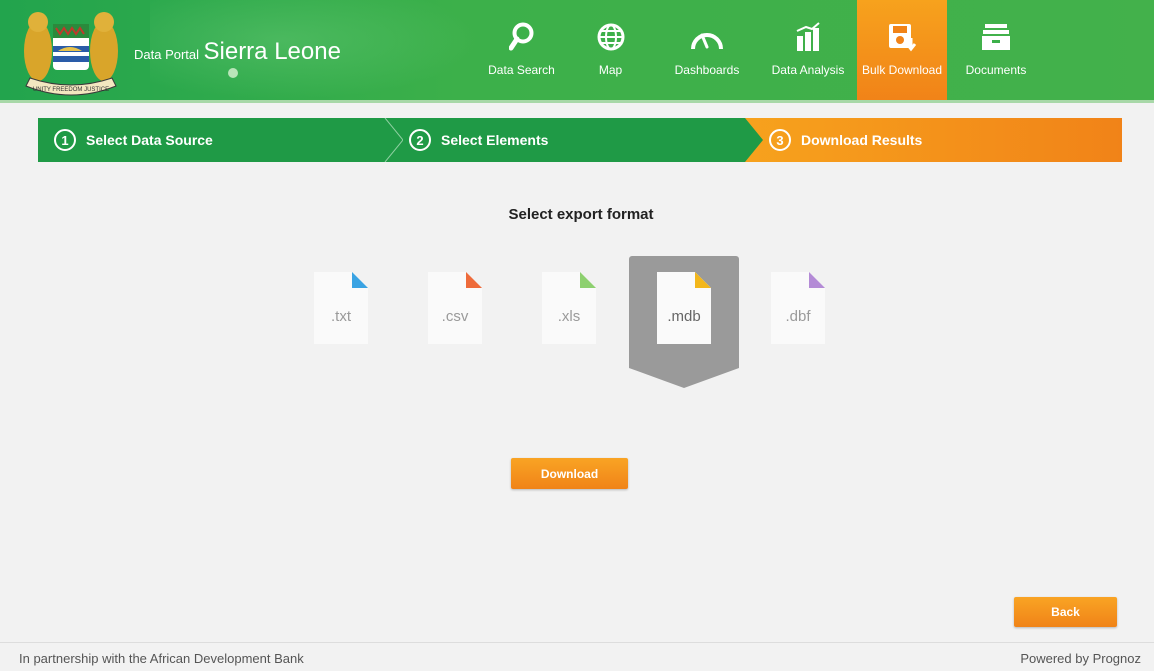 The width and height of the screenshot is (1154, 671). I want to click on step-label: Select Elements, so click(495, 140).